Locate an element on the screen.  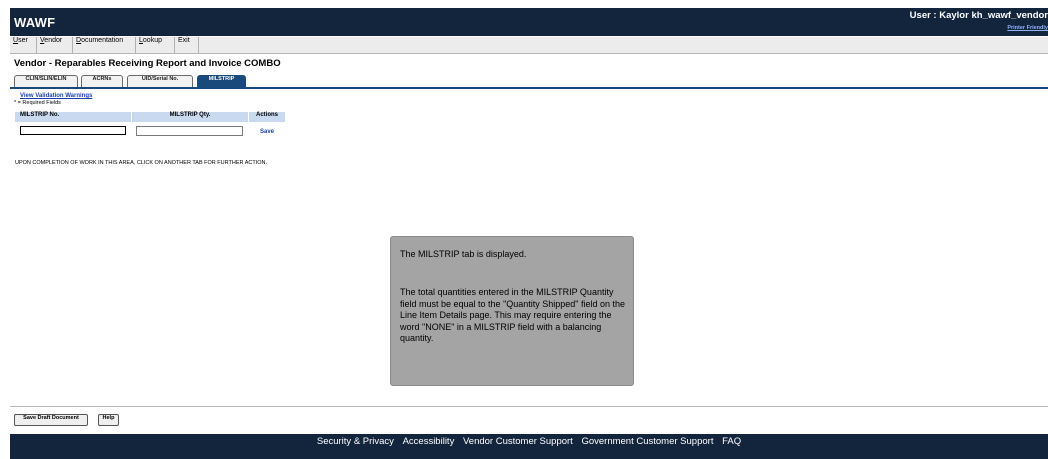
callout-heading: The MILSTRIP tab is displayed. is located at coordinates (463, 254).